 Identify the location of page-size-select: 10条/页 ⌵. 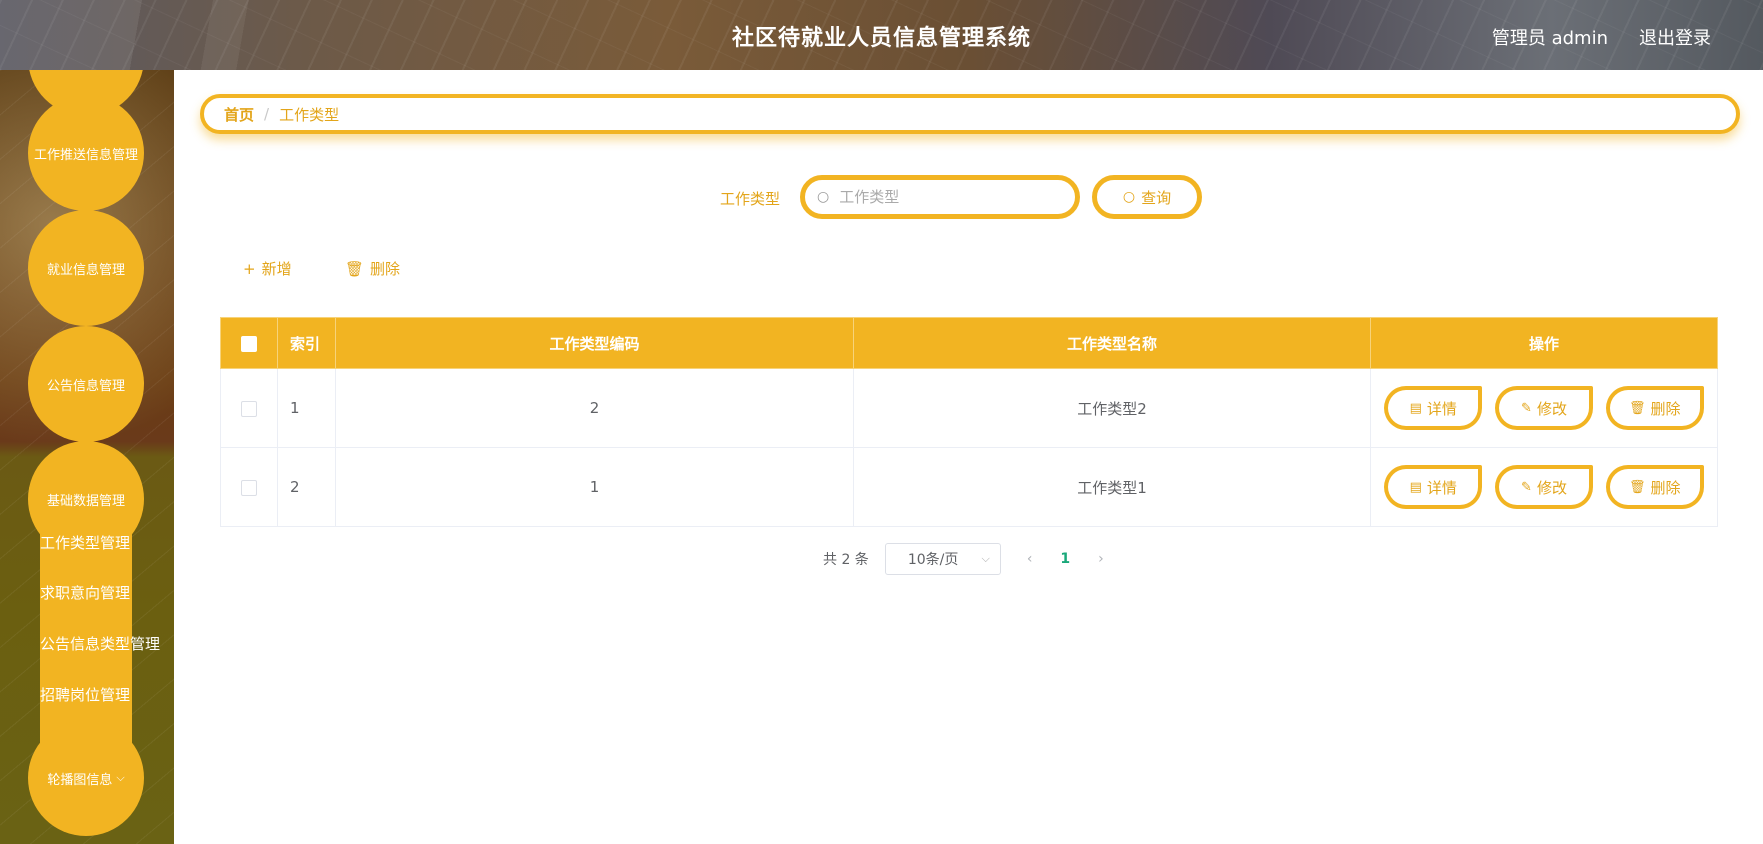
(942, 559).